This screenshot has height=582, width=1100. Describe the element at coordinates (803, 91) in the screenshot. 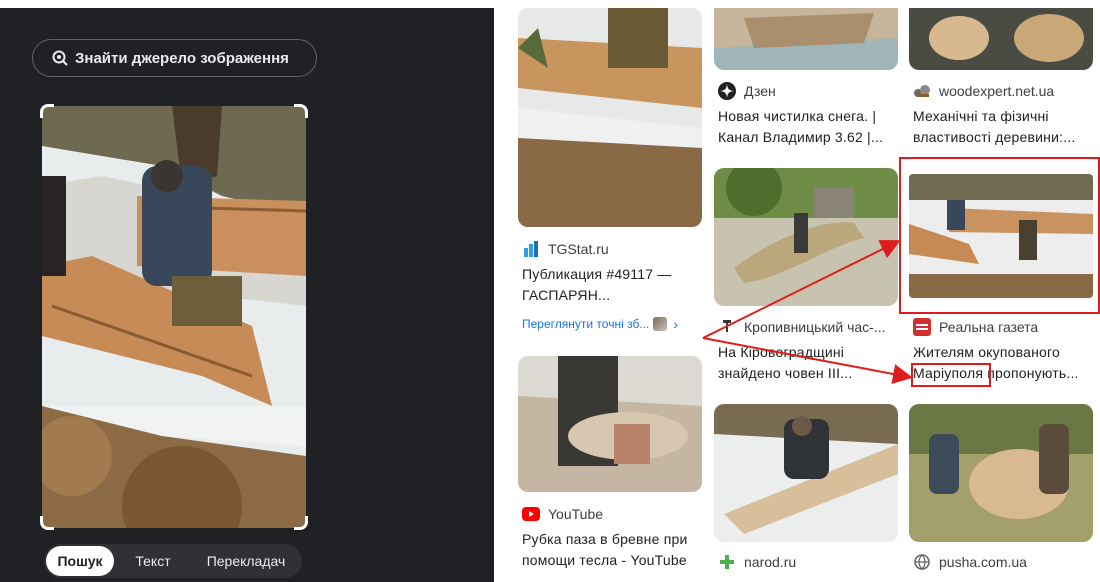

I see `result-source: Дзен` at that location.